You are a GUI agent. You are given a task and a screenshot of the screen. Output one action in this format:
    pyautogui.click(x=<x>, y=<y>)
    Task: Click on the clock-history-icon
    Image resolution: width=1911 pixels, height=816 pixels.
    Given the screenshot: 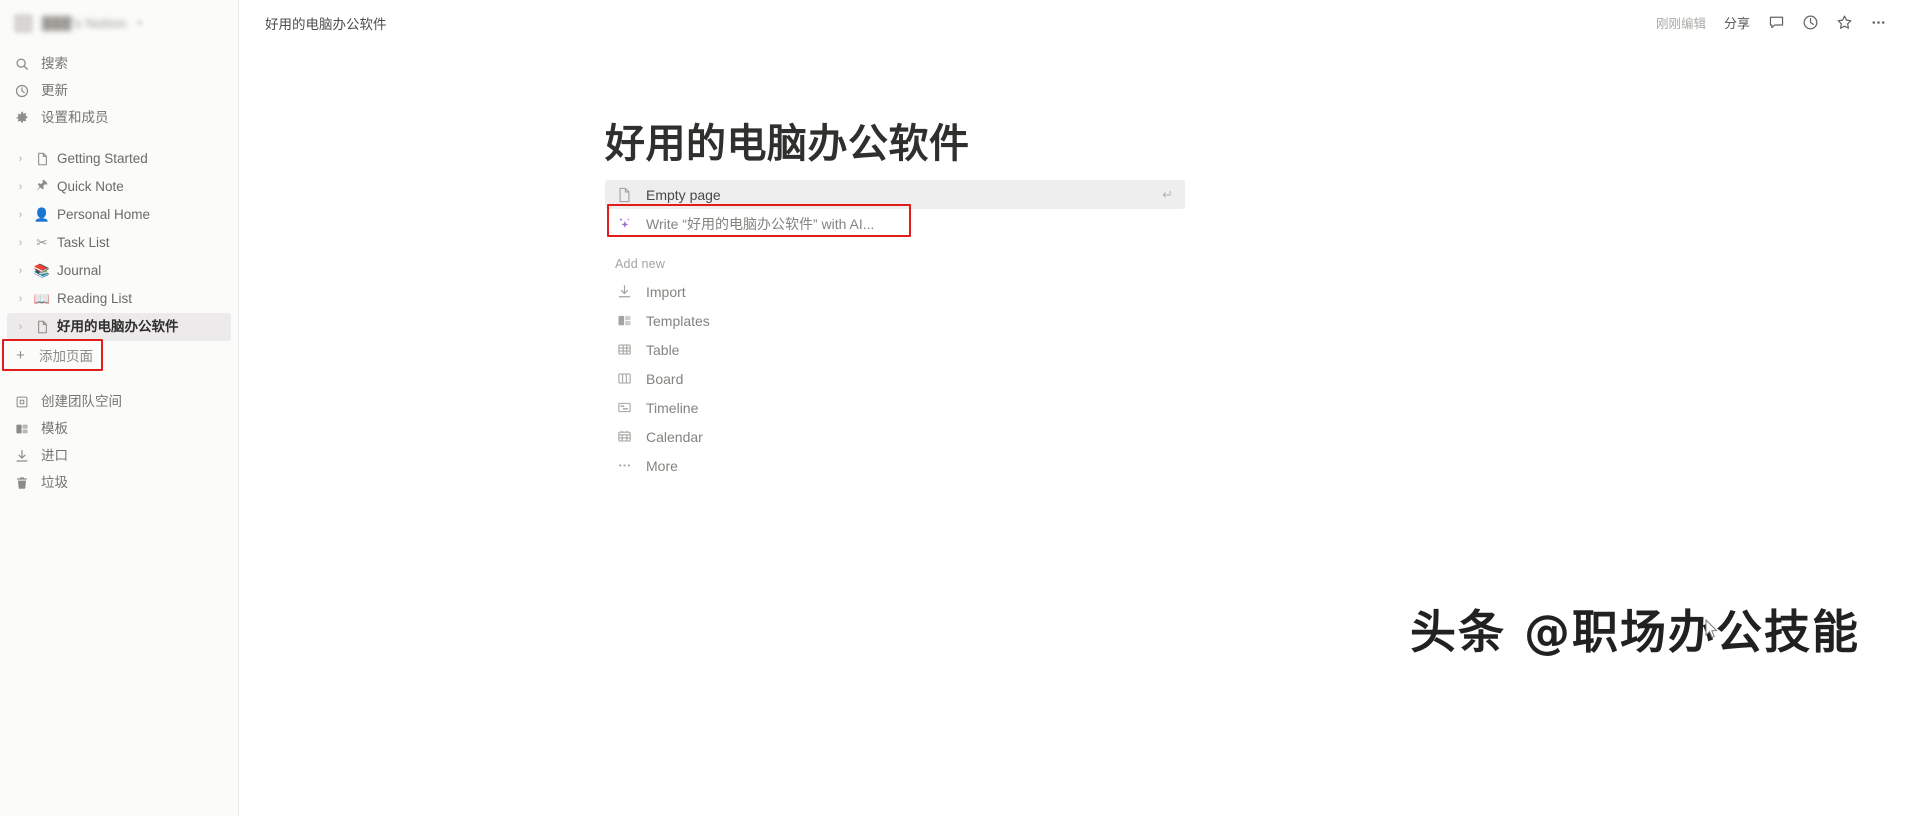 What is the action you would take?
    pyautogui.click(x=1810, y=23)
    